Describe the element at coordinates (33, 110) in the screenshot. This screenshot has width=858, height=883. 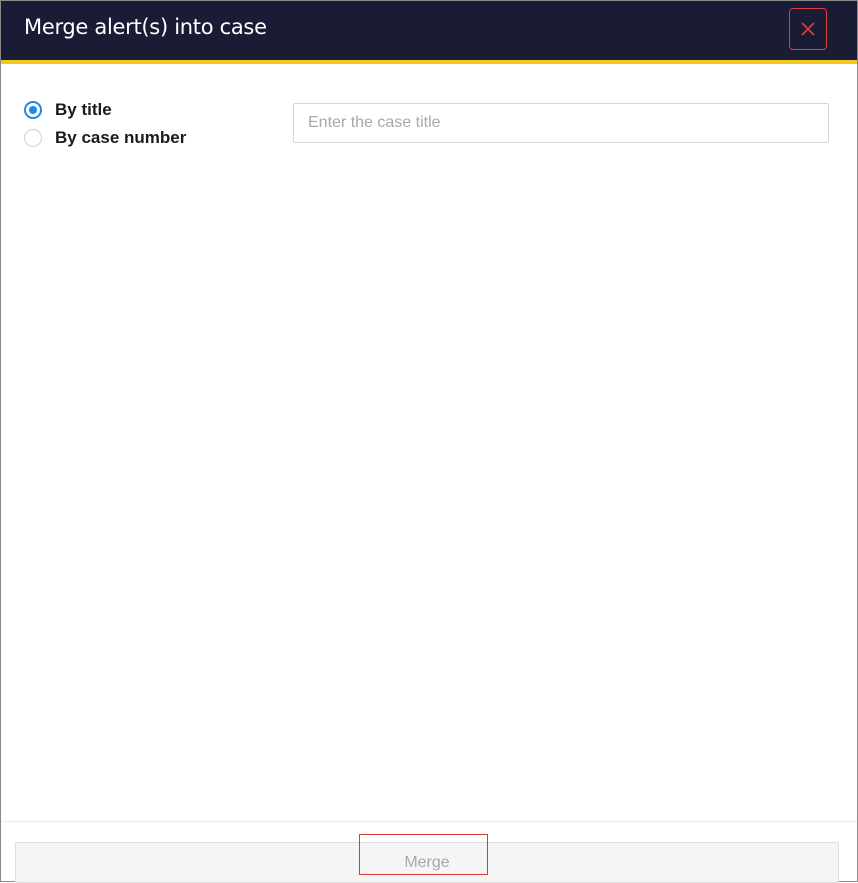
I see `radio-by-title-button` at that location.